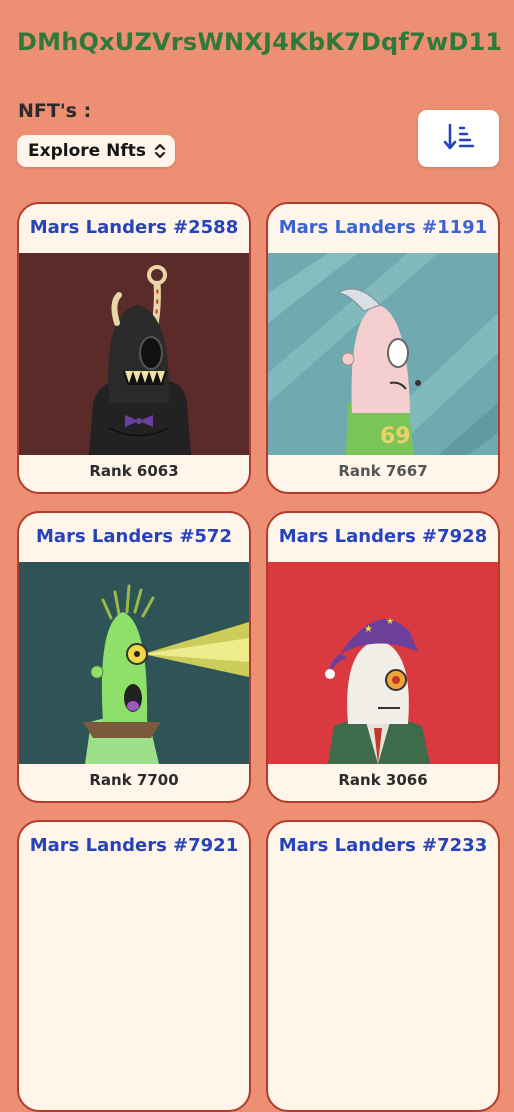 This screenshot has height=1112, width=514. What do you see at coordinates (383, 471) in the screenshot?
I see `nft-rank: Rank 7667` at bounding box center [383, 471].